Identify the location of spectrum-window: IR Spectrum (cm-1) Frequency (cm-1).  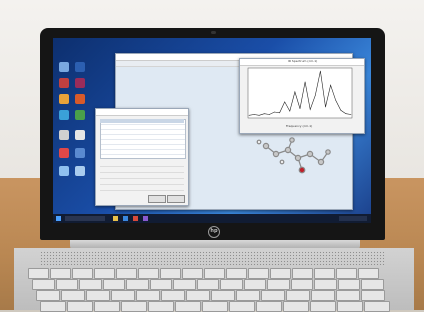
(302, 96).